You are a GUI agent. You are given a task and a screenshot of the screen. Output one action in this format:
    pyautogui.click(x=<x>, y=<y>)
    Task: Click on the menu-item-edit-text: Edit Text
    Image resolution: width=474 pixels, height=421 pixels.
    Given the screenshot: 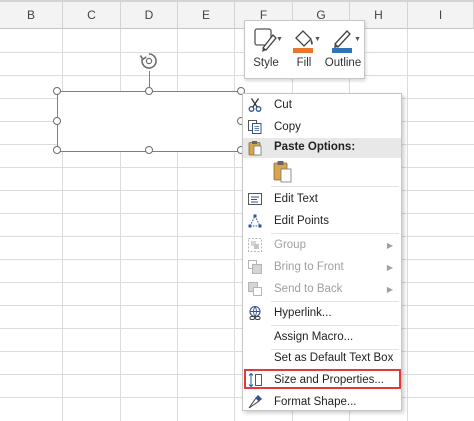 What is the action you would take?
    pyautogui.click(x=322, y=199)
    